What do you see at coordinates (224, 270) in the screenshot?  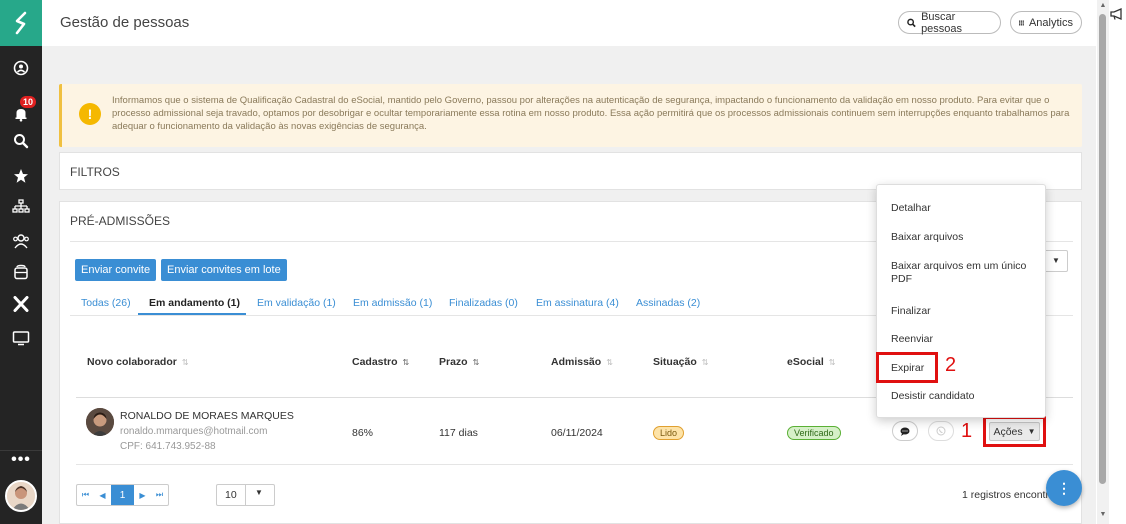 I see `send-batch-invites-button: Enviar convites em lote` at bounding box center [224, 270].